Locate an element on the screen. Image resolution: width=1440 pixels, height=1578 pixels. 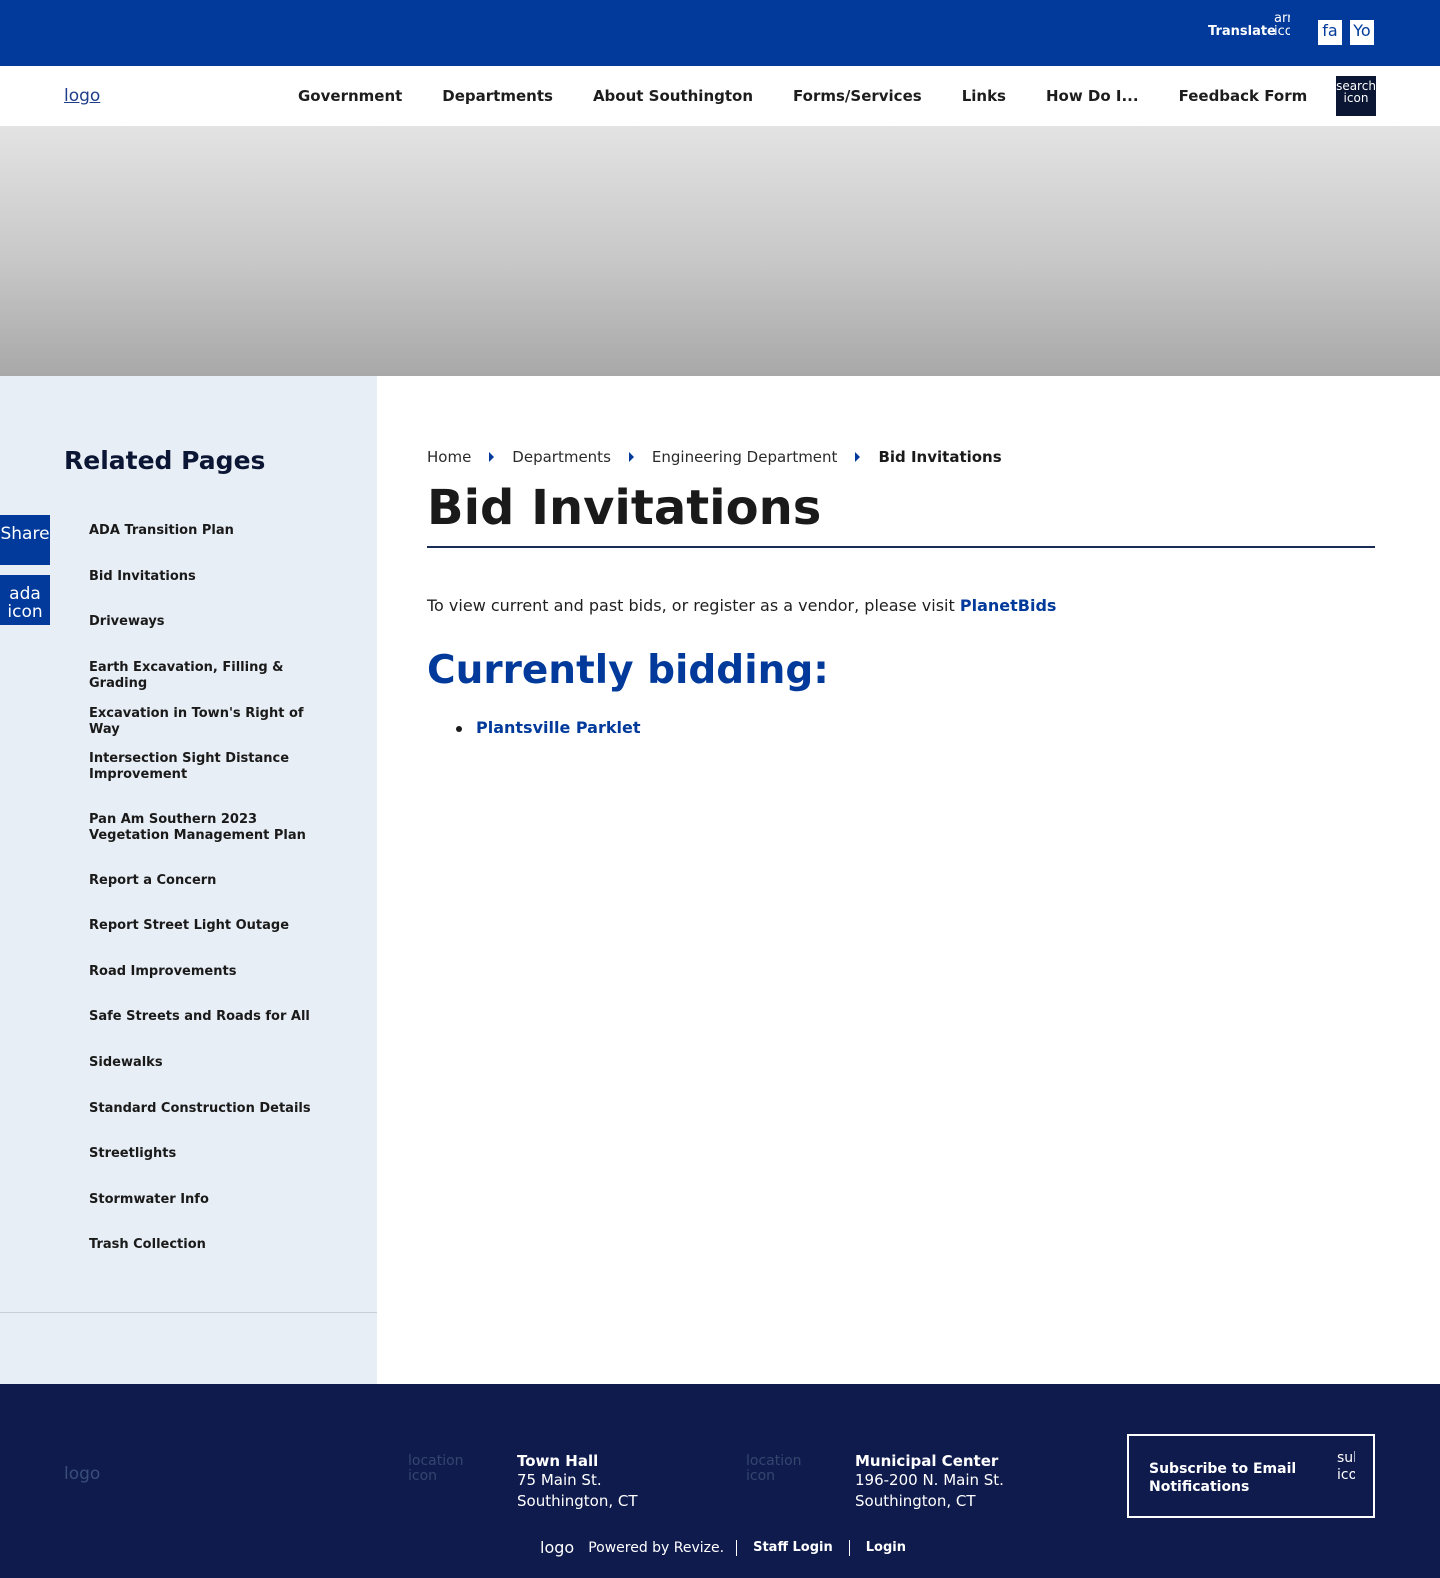
sidebar-item-report-a-concern: Report a Concern is located at coordinates (209, 881).